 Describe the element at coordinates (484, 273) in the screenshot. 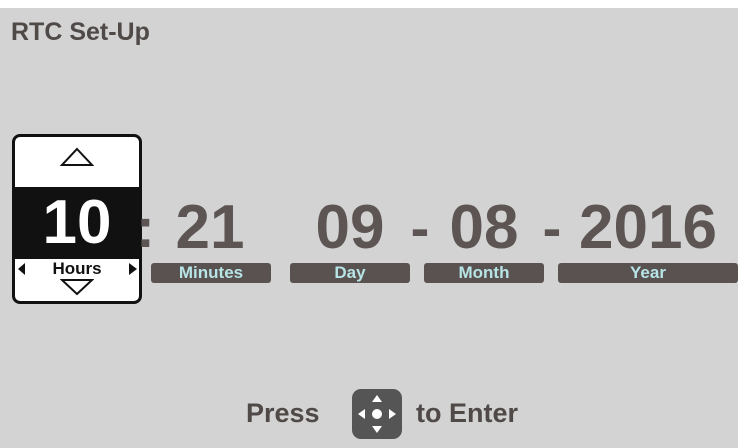

I see `month-label: Month` at that location.